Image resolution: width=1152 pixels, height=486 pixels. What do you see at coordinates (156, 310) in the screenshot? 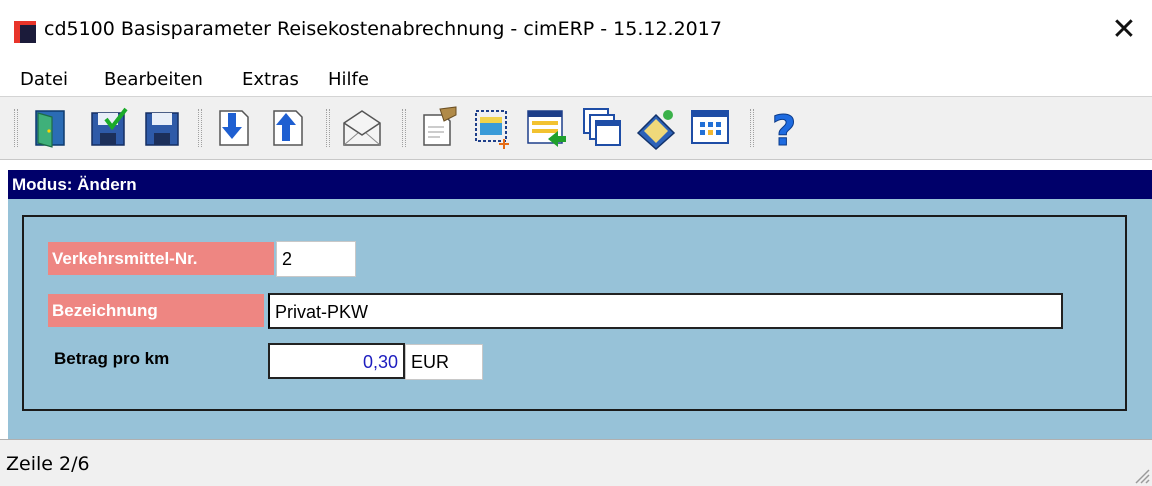
I see `bezeichnung-label: Bezeichnung` at bounding box center [156, 310].